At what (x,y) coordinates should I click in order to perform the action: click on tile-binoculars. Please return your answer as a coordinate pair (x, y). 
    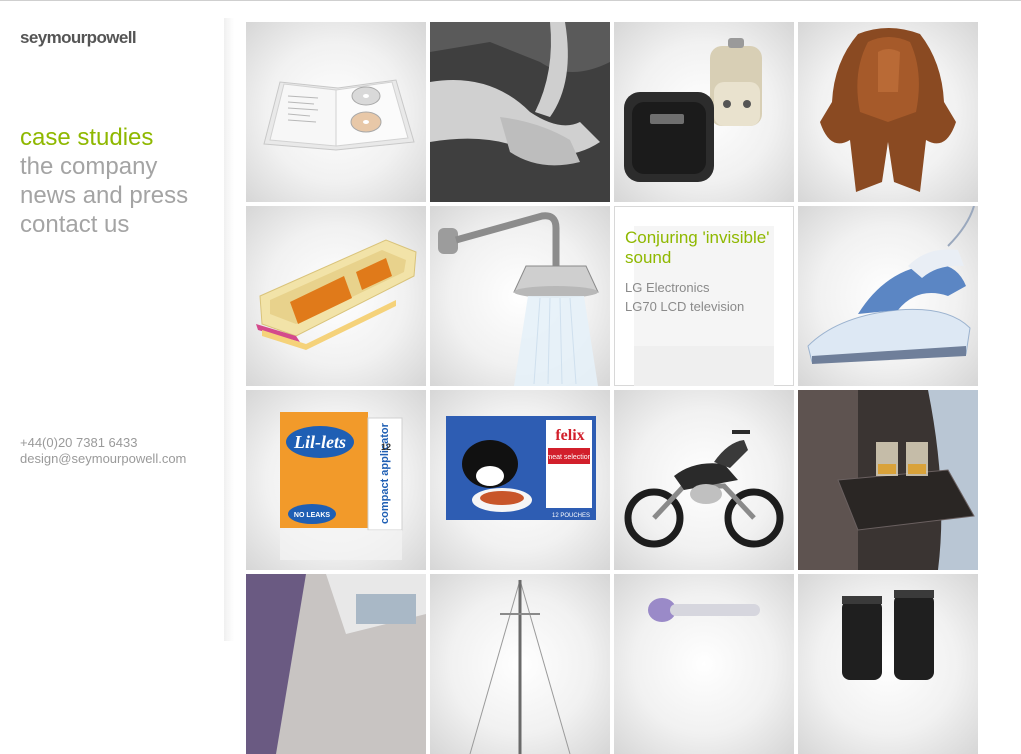
    Looking at the image, I should click on (888, 664).